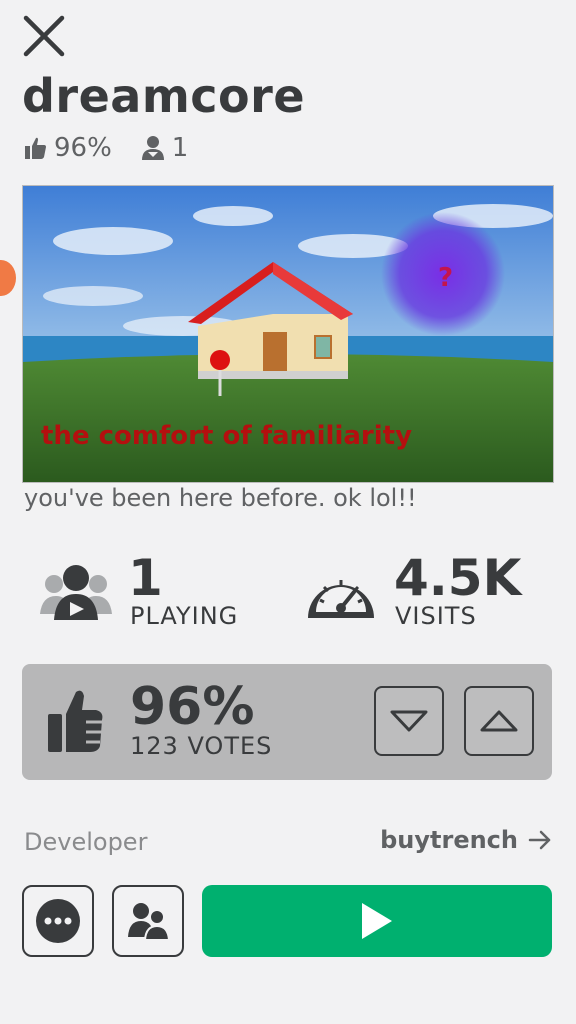  Describe the element at coordinates (83, 148) in the screenshot. I see `like-percent: 96%` at that location.